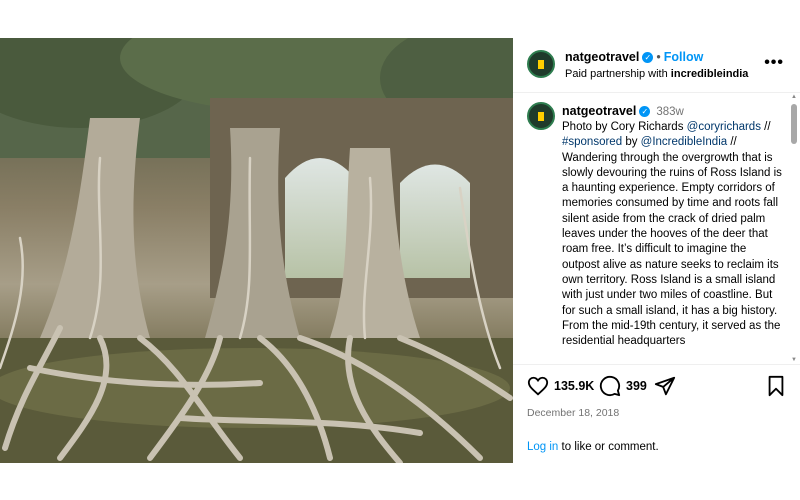 The width and height of the screenshot is (800, 500). I want to click on caption-slashes-left: //, so click(767, 127).